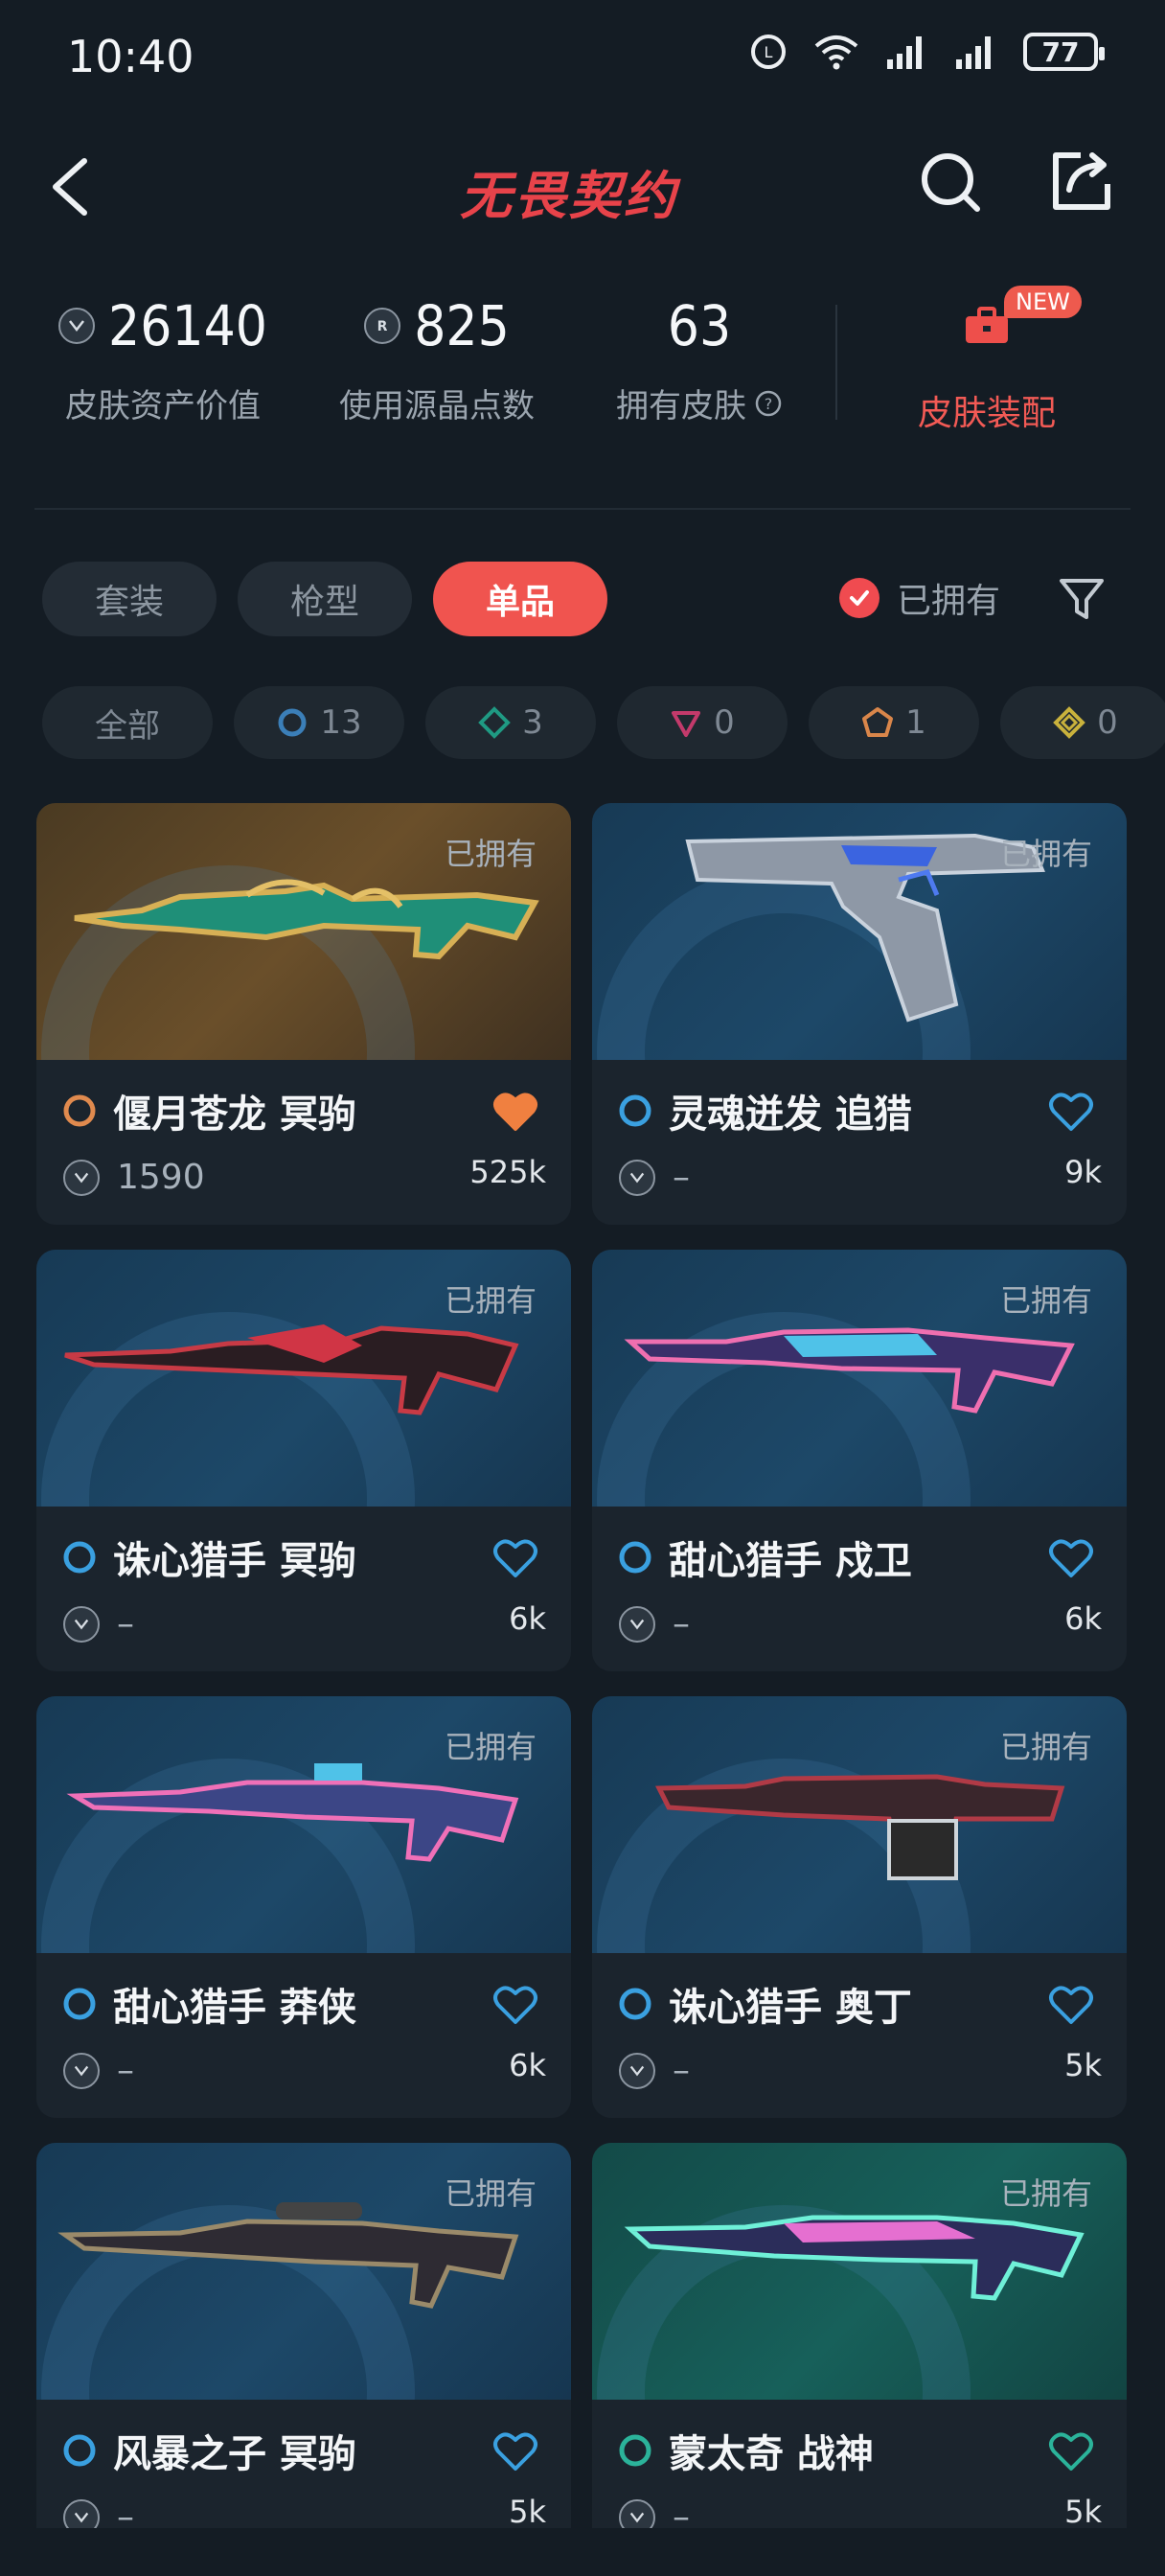 Image resolution: width=1165 pixels, height=2576 pixels. What do you see at coordinates (724, 722) in the screenshot?
I see `chip-premium-count: 0` at bounding box center [724, 722].